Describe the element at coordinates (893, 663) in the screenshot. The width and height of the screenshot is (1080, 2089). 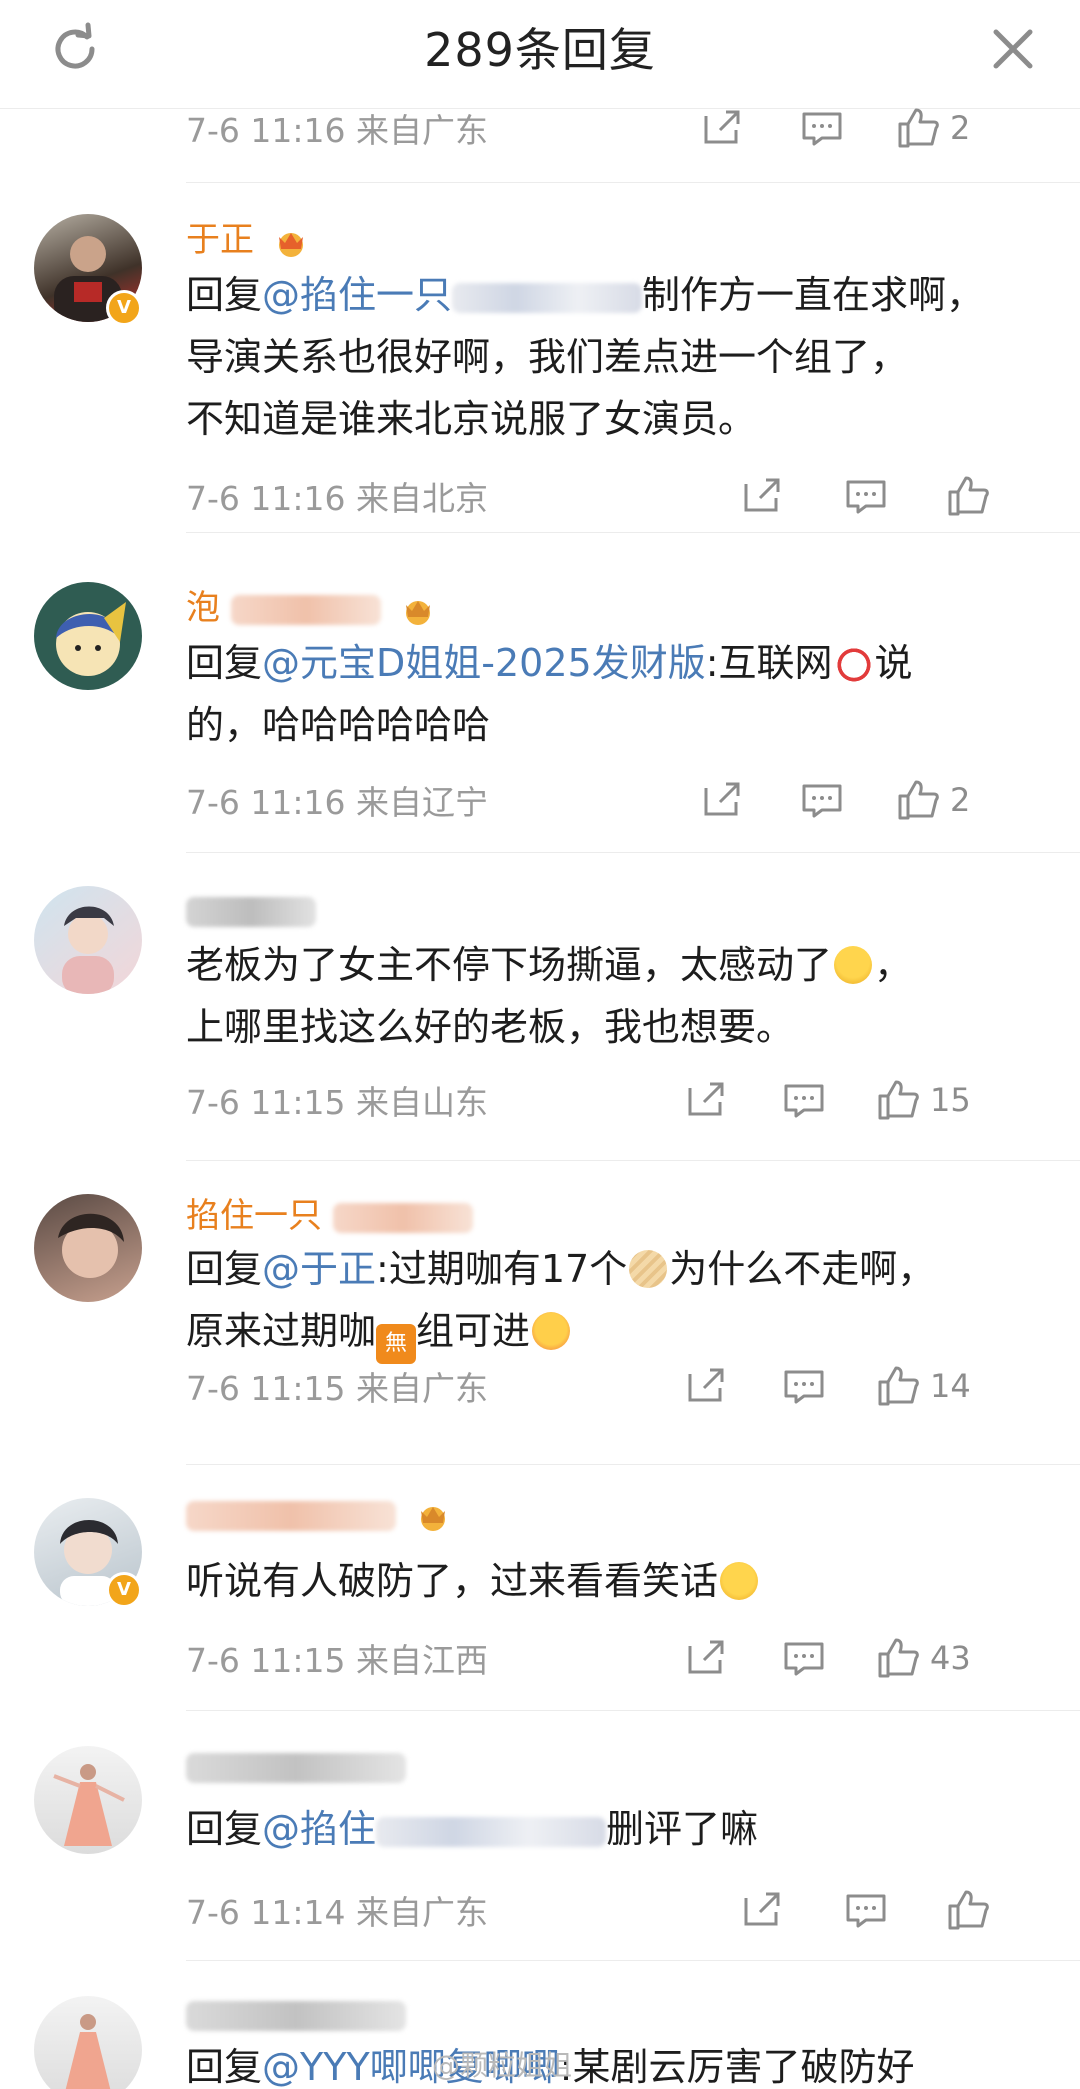
I see `comment-text: 说` at that location.